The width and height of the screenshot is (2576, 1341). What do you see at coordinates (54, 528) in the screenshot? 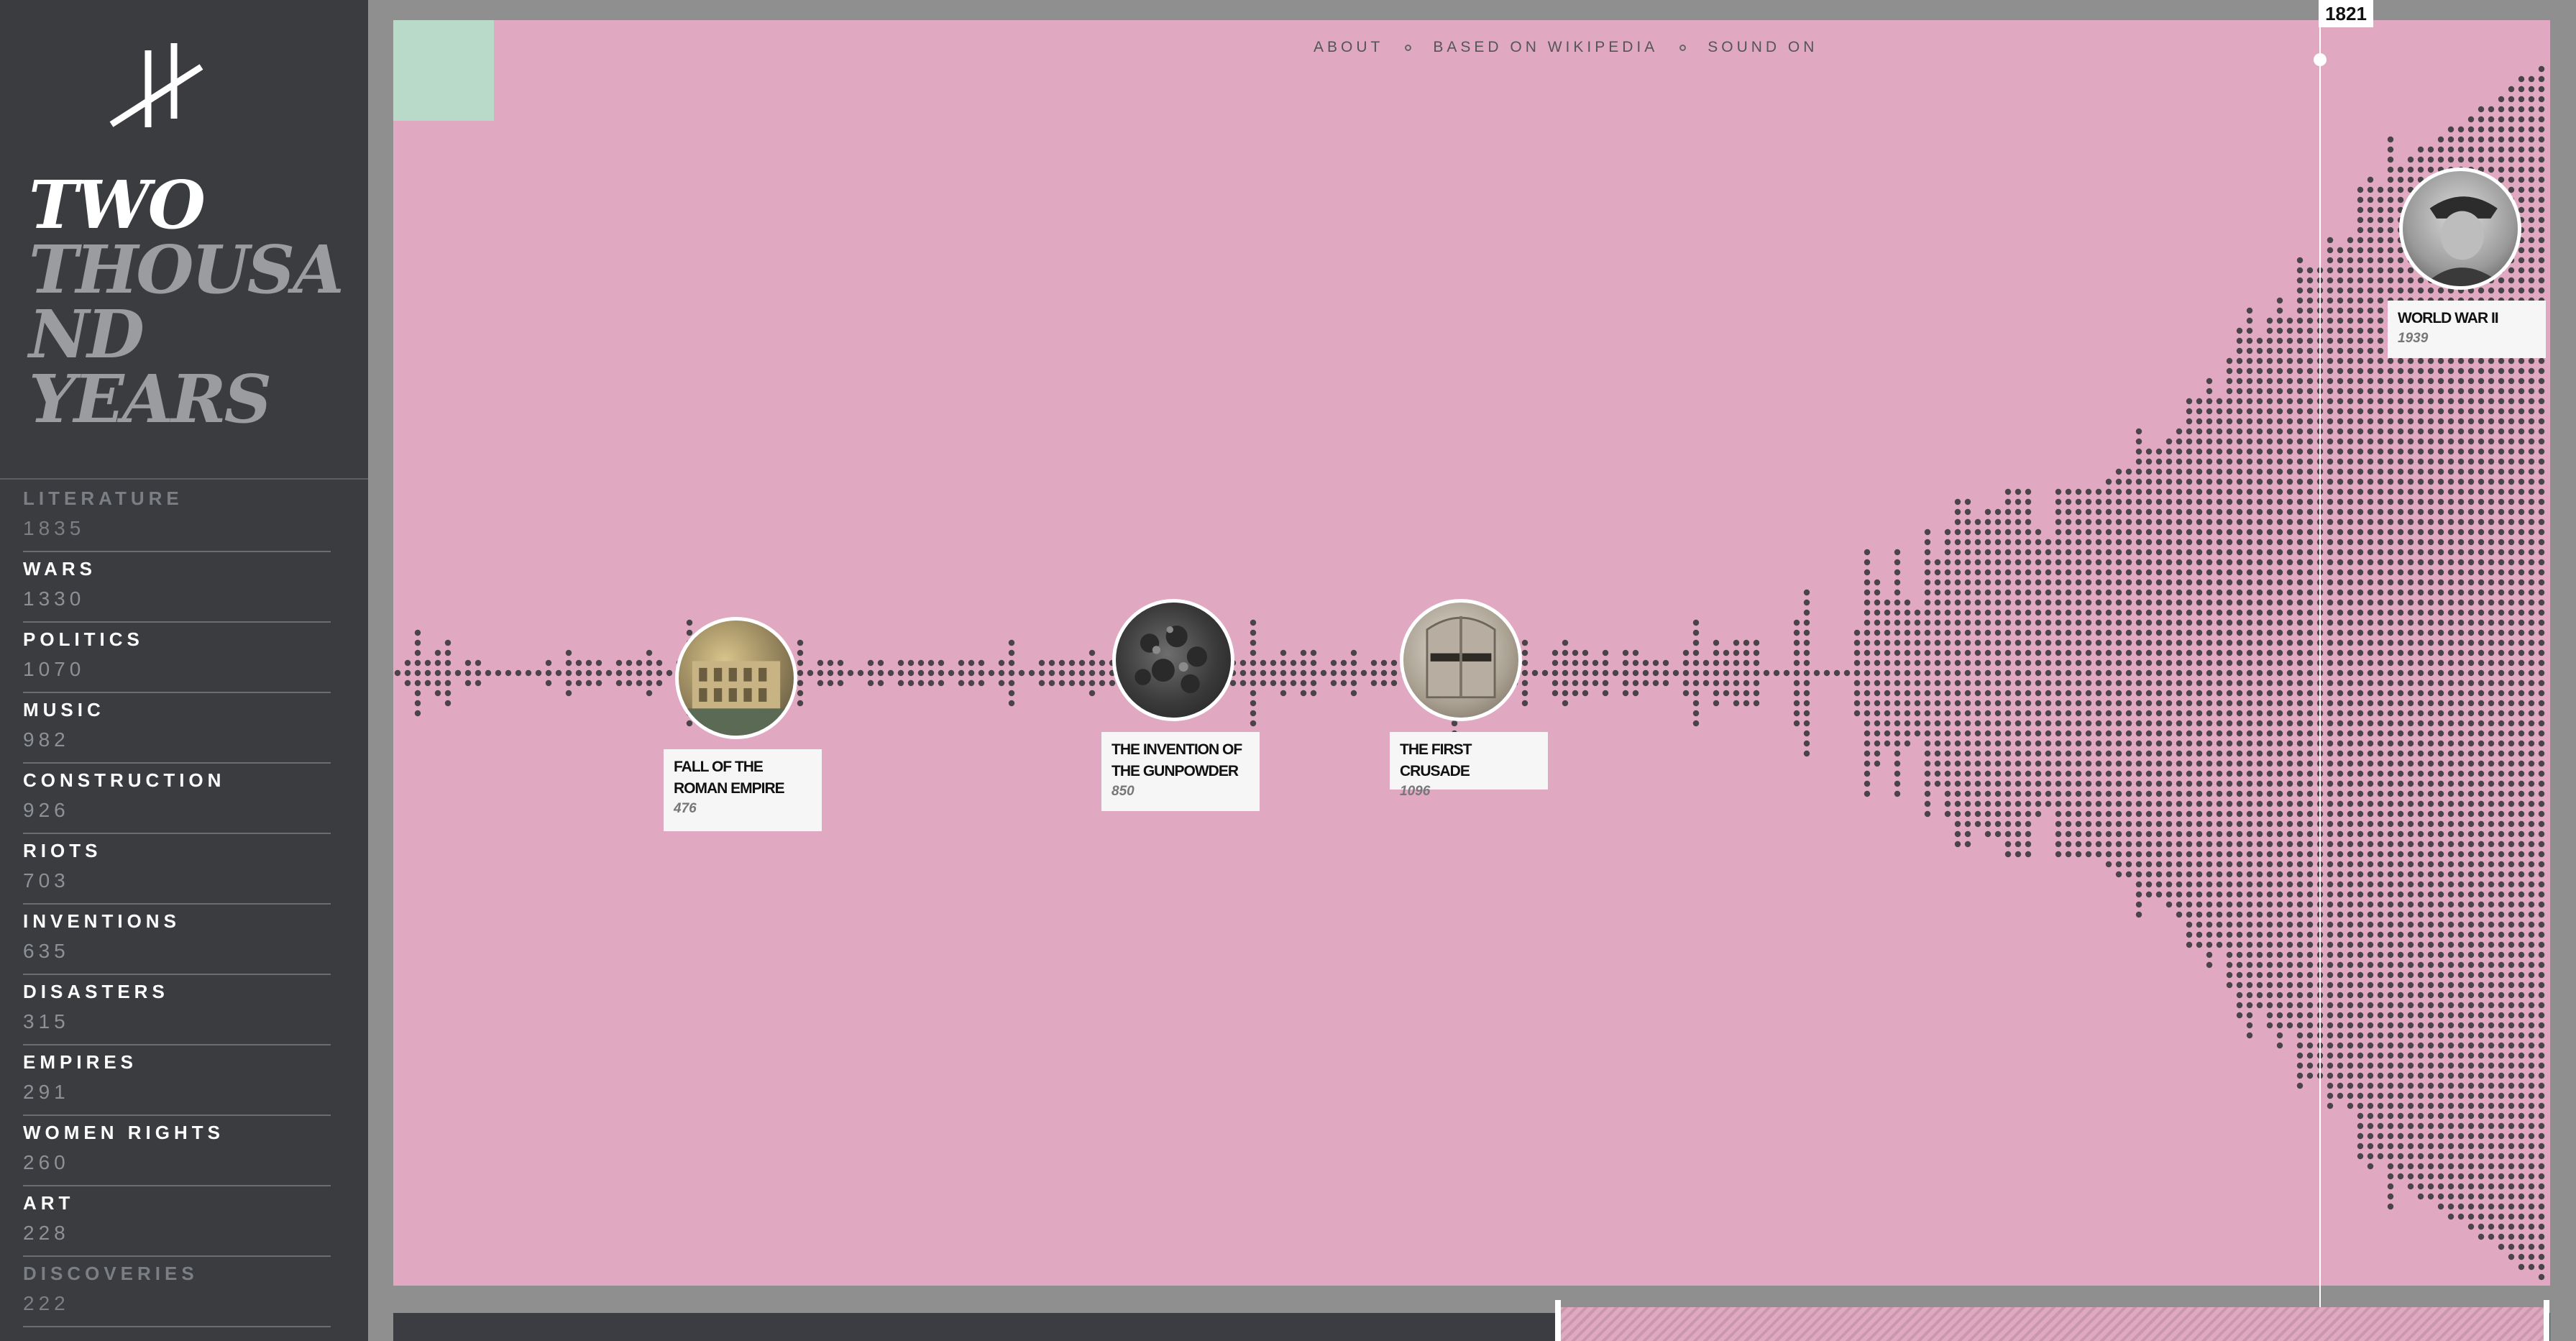
I see `category-count: 1835` at bounding box center [54, 528].